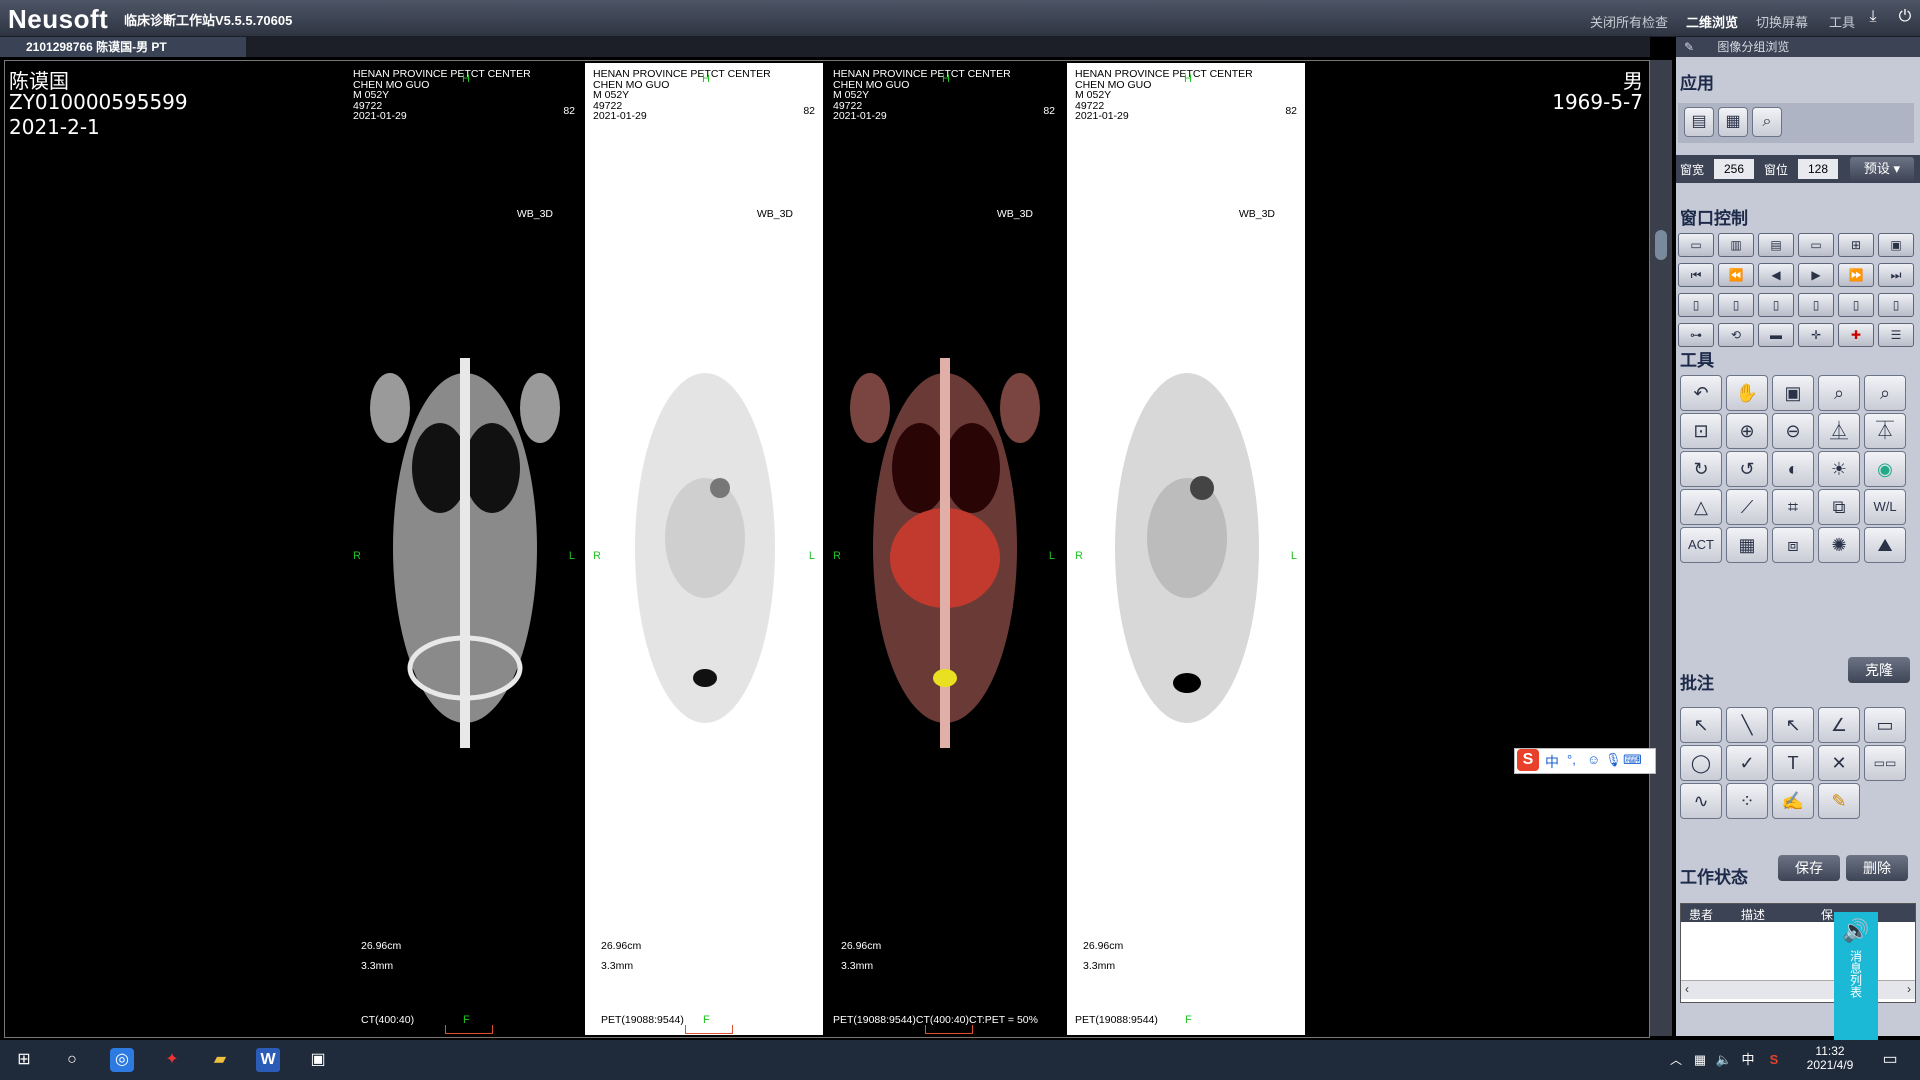 The width and height of the screenshot is (1920, 1080). What do you see at coordinates (1528, 760) in the screenshot?
I see `sogou-icon: S` at bounding box center [1528, 760].